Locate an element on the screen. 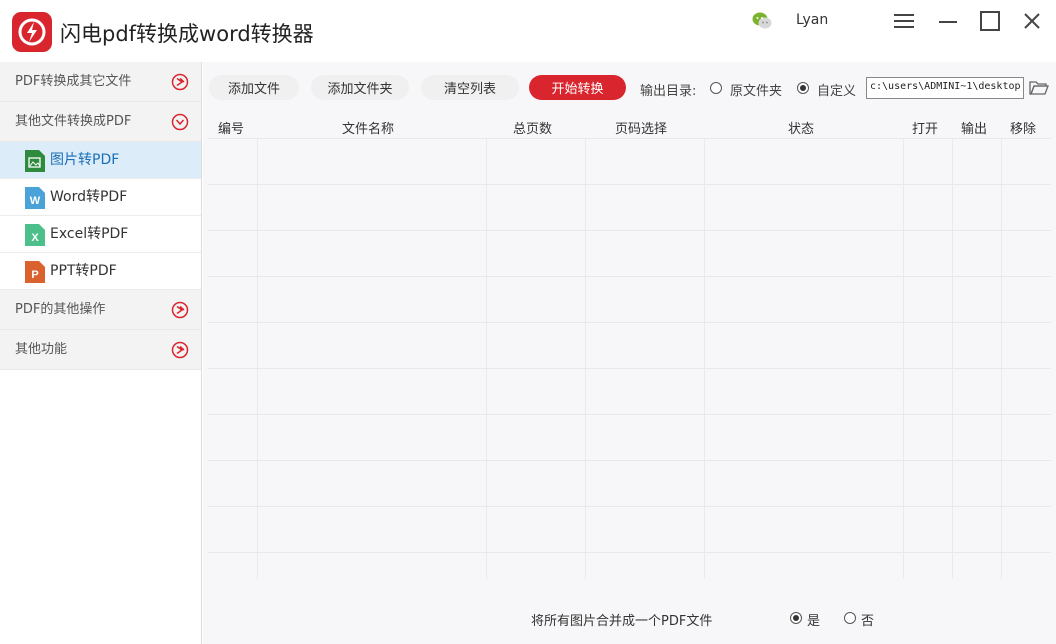 The image size is (1056, 644). custom-folder-label: 自定义 is located at coordinates (837, 91).